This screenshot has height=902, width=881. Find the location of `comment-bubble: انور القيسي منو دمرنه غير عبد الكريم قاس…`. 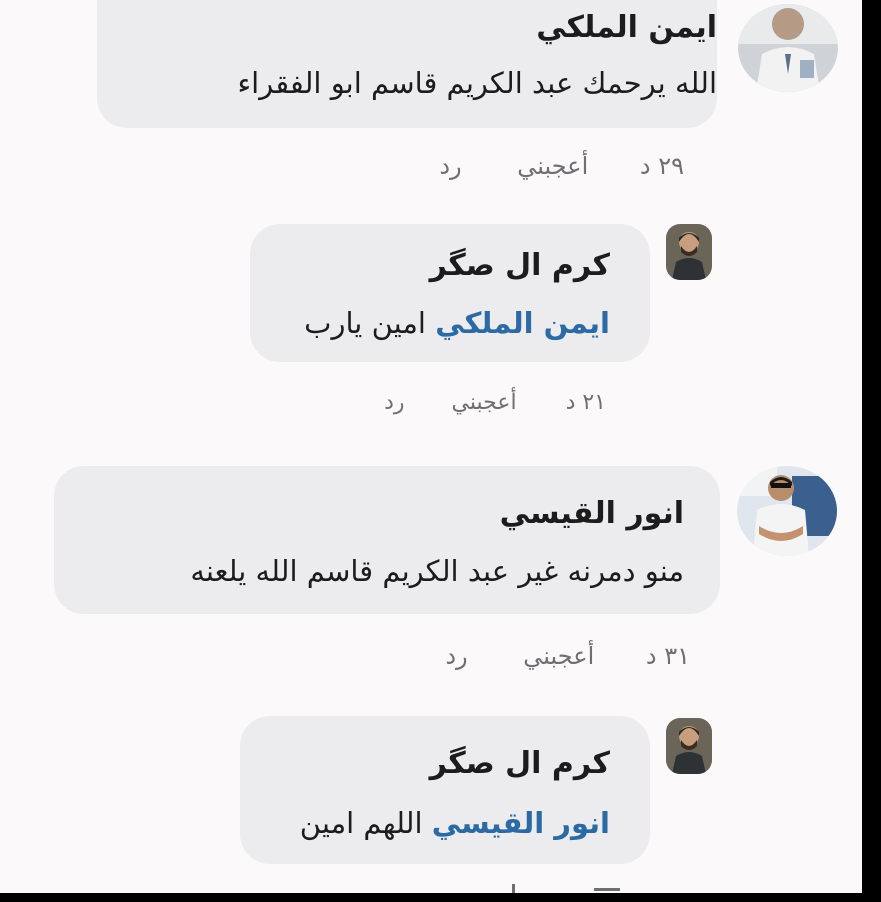

comment-bubble: انور القيسي منو دمرنه غير عبد الكريم قاس… is located at coordinates (387, 540).